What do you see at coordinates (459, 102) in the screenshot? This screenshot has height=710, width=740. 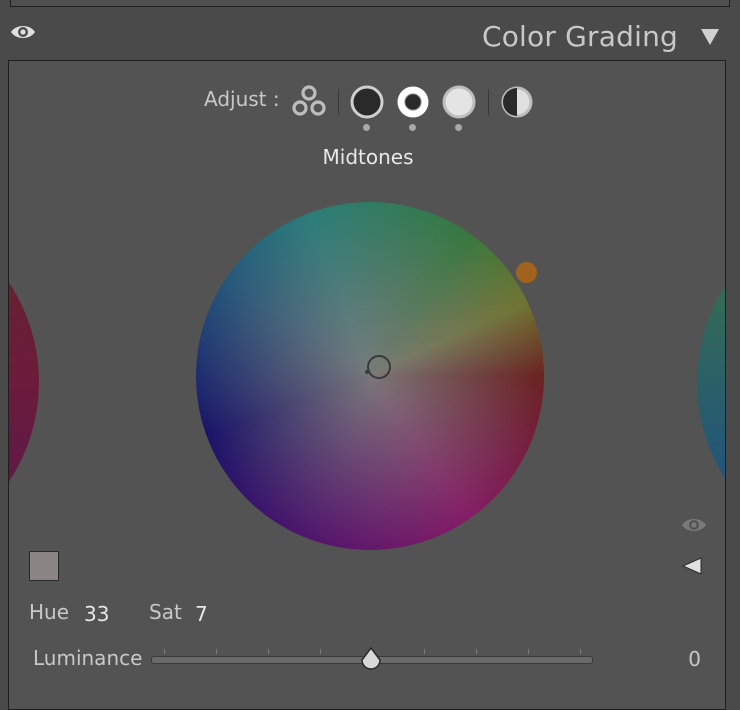 I see `highlights-circle-icon` at bounding box center [459, 102].